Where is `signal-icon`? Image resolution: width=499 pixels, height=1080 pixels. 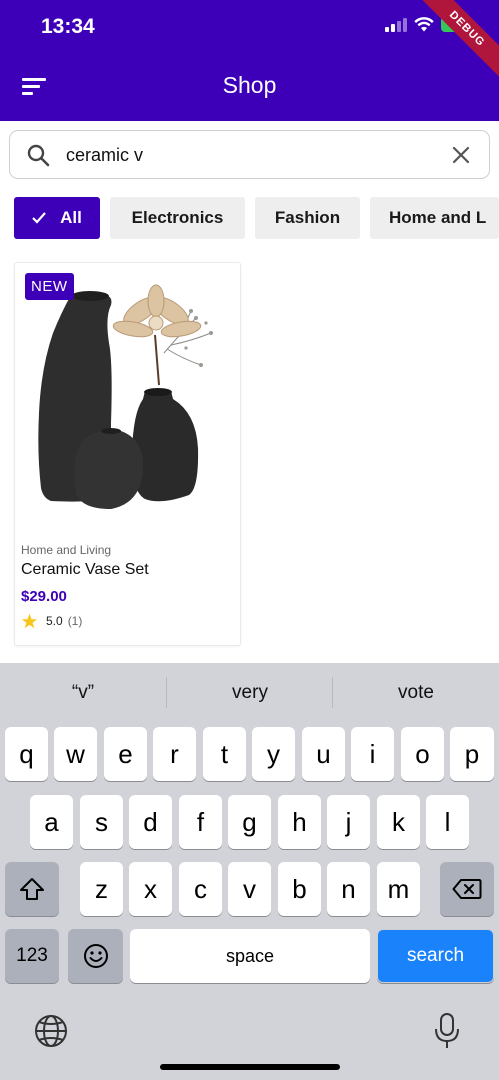 signal-icon is located at coordinates (396, 24).